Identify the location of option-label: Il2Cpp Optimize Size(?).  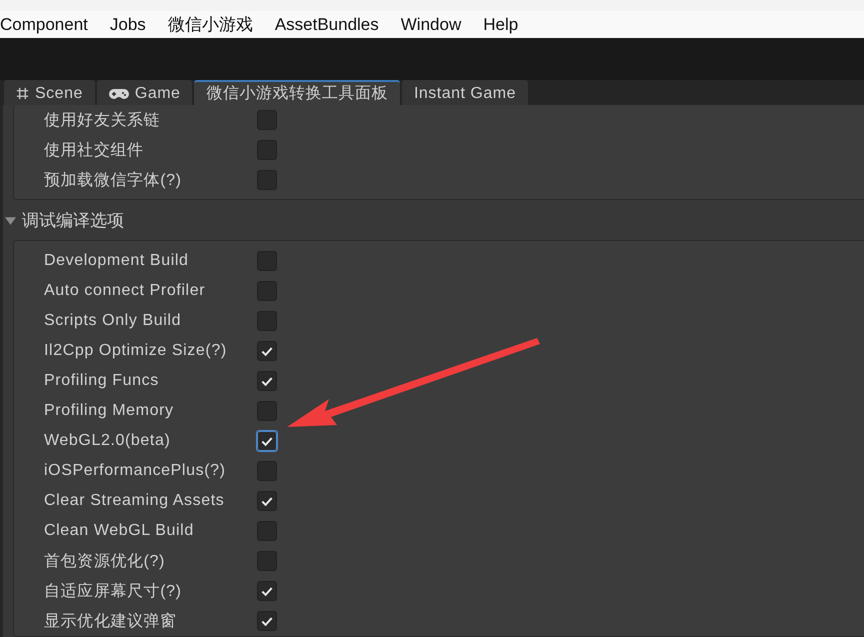
(135, 351).